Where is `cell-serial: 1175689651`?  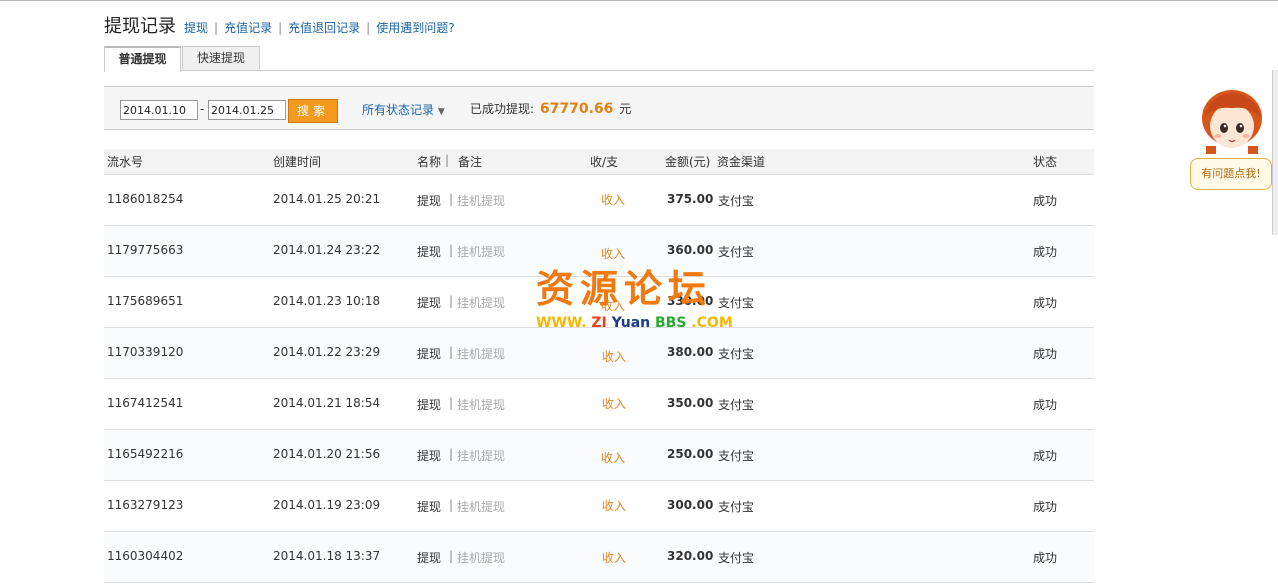 cell-serial: 1175689651 is located at coordinates (145, 301).